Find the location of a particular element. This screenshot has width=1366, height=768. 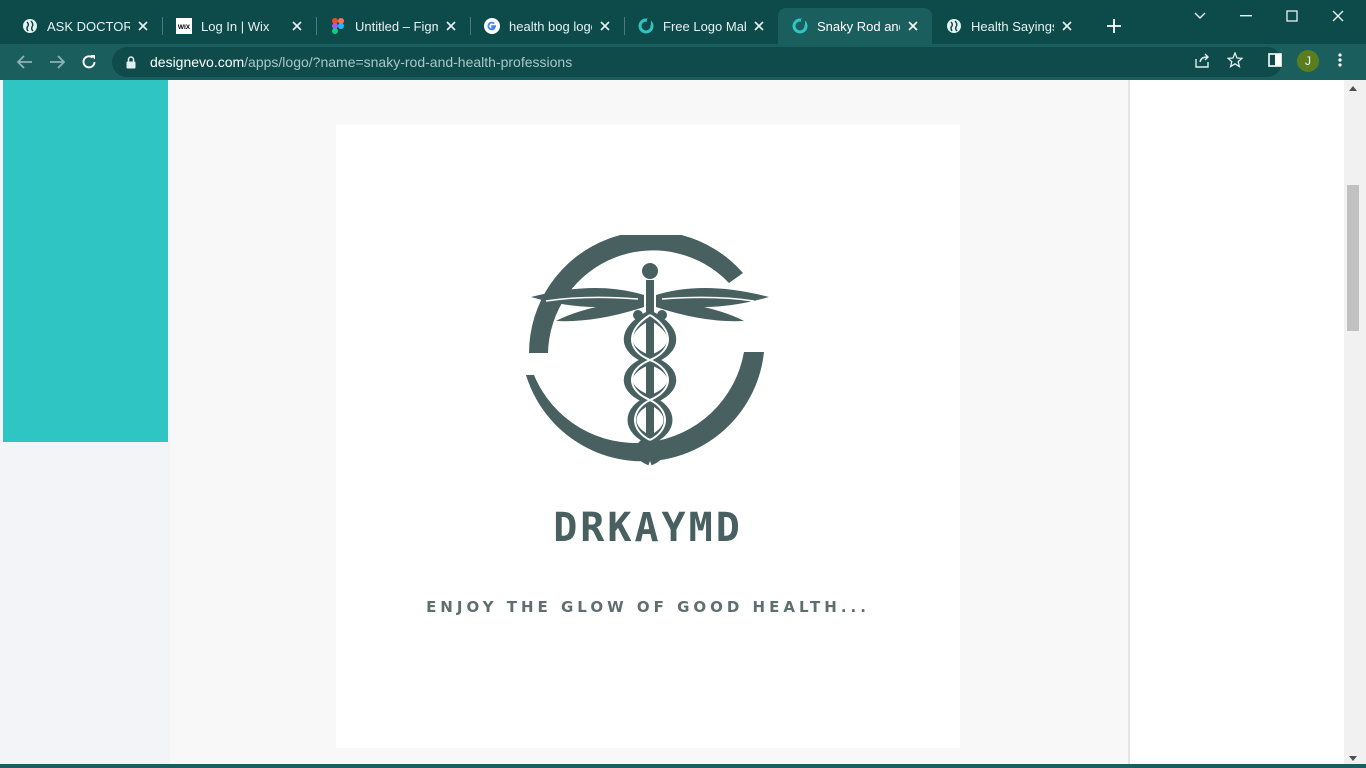

tab-google-search: health bog logo - Google Search is located at coordinates (547, 26).